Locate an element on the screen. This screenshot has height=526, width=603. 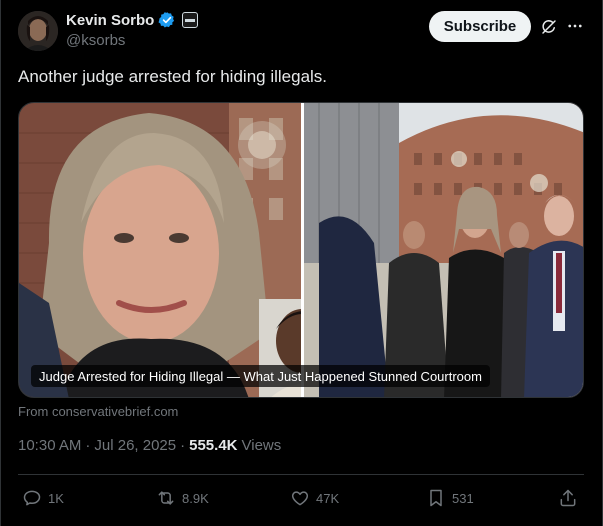
reply-count: 1K is located at coordinates (56, 498).